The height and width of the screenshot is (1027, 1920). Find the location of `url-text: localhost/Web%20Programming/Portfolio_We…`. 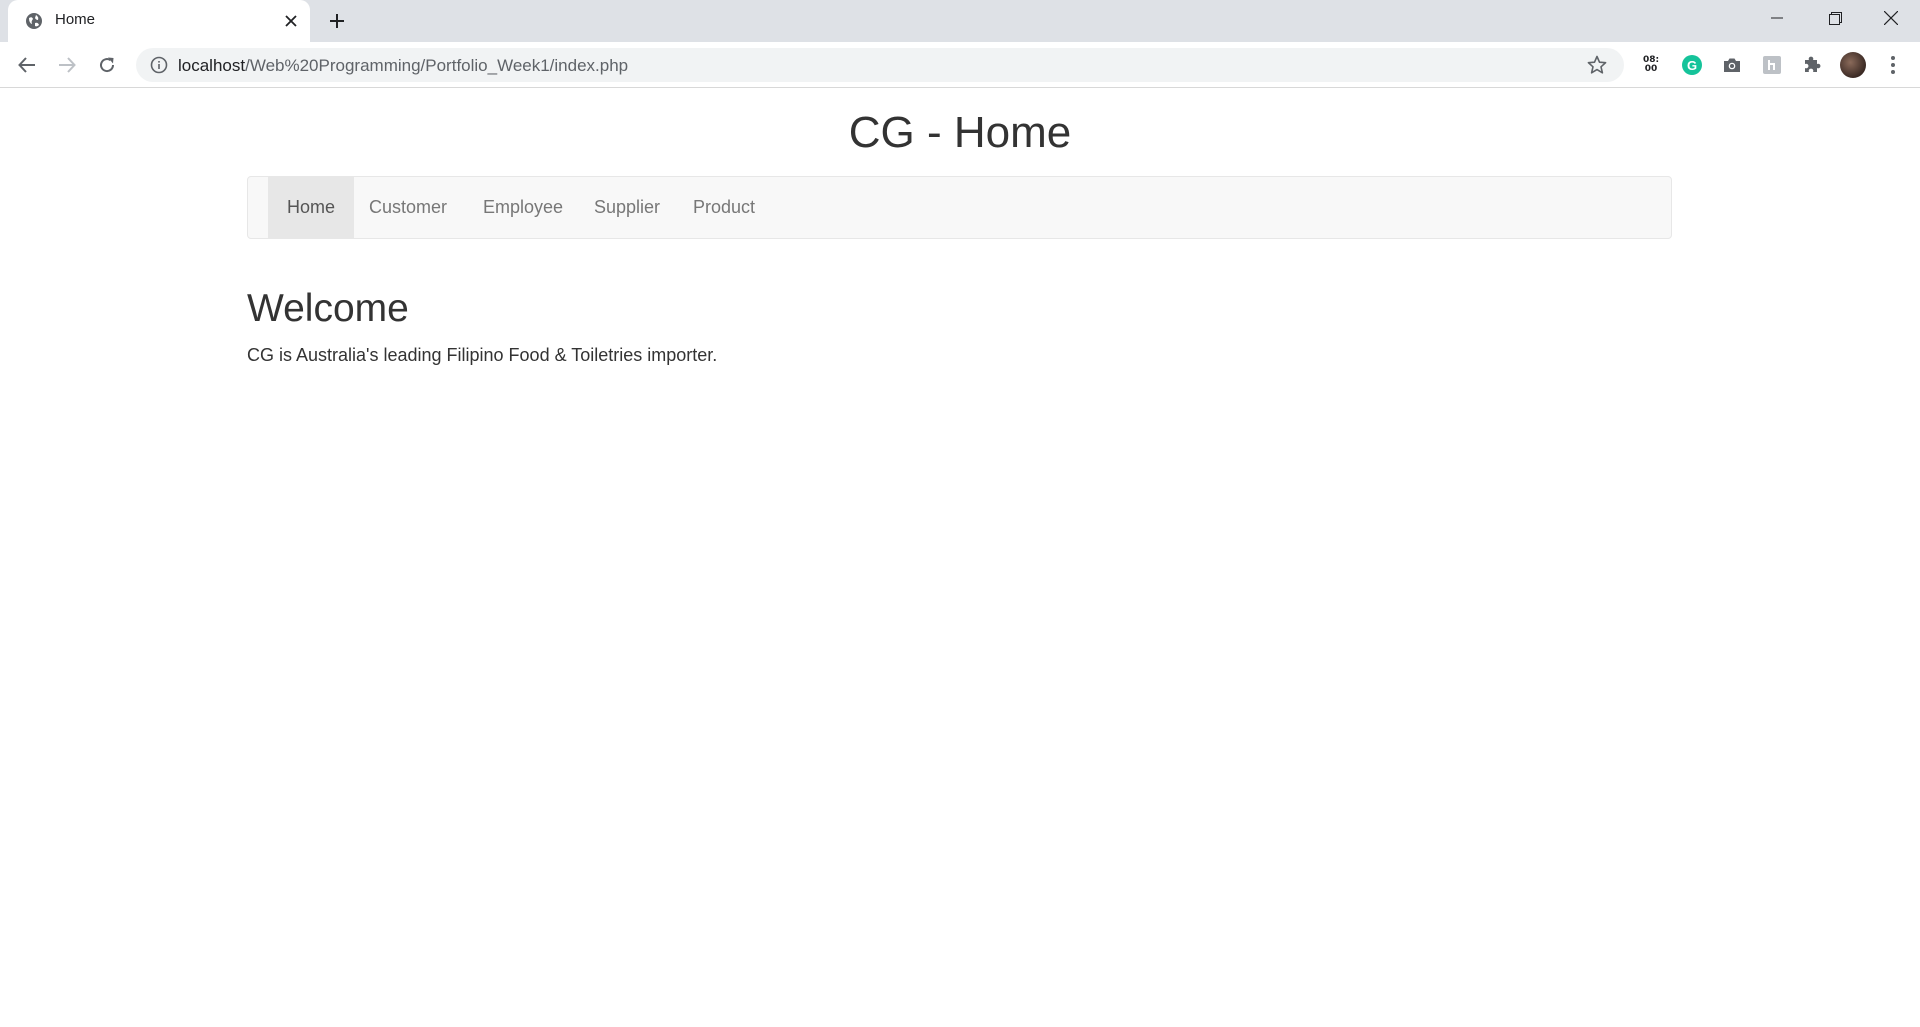

url-text: localhost/Web%20Programming/Portfolio_We… is located at coordinates (403, 66).